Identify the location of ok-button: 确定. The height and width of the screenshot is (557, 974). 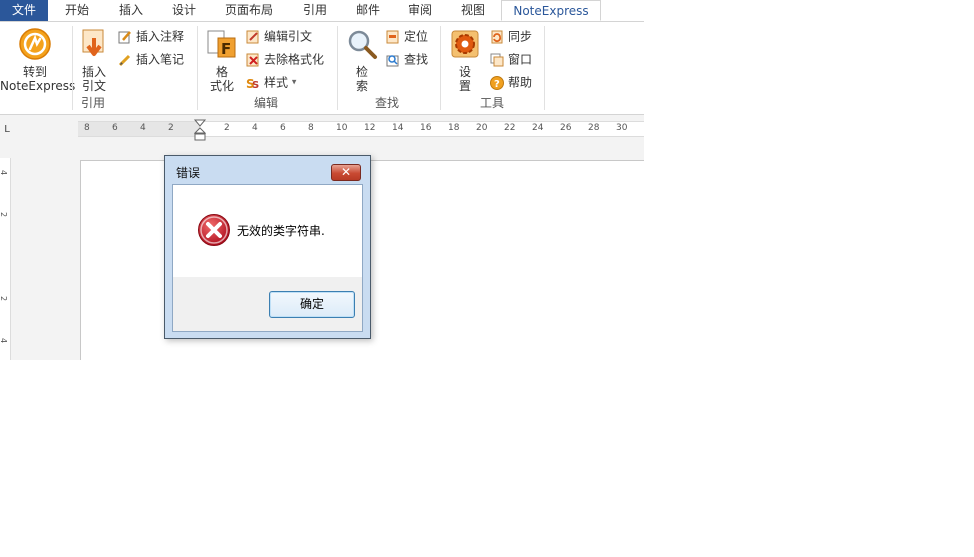
(312, 304).